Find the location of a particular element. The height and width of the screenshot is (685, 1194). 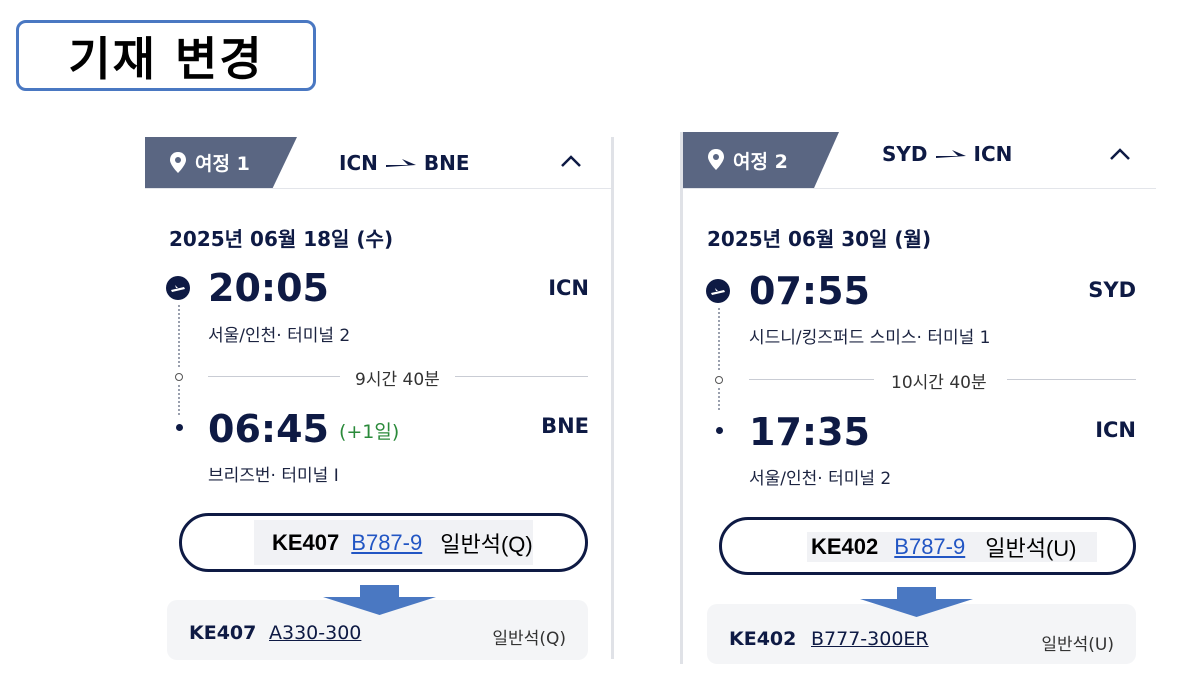

new-cabin-class: 일반석(Q) is located at coordinates (529, 639).